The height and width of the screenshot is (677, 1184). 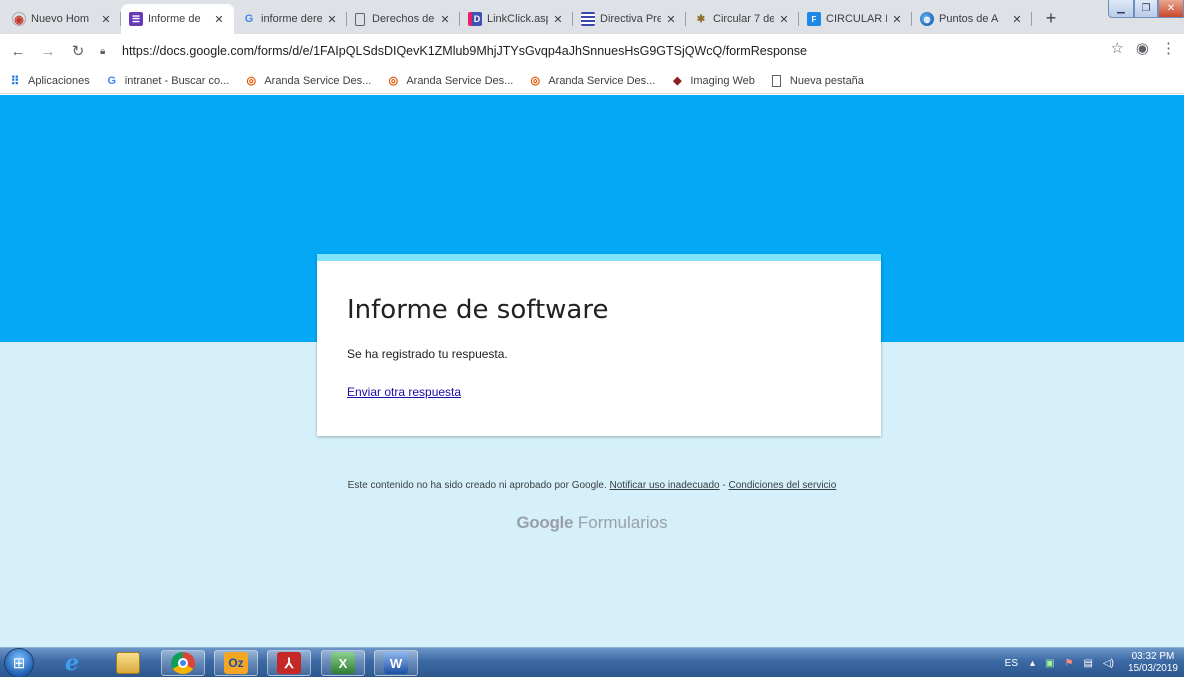 I want to click on form-title: Informe de software, so click(x=478, y=310).